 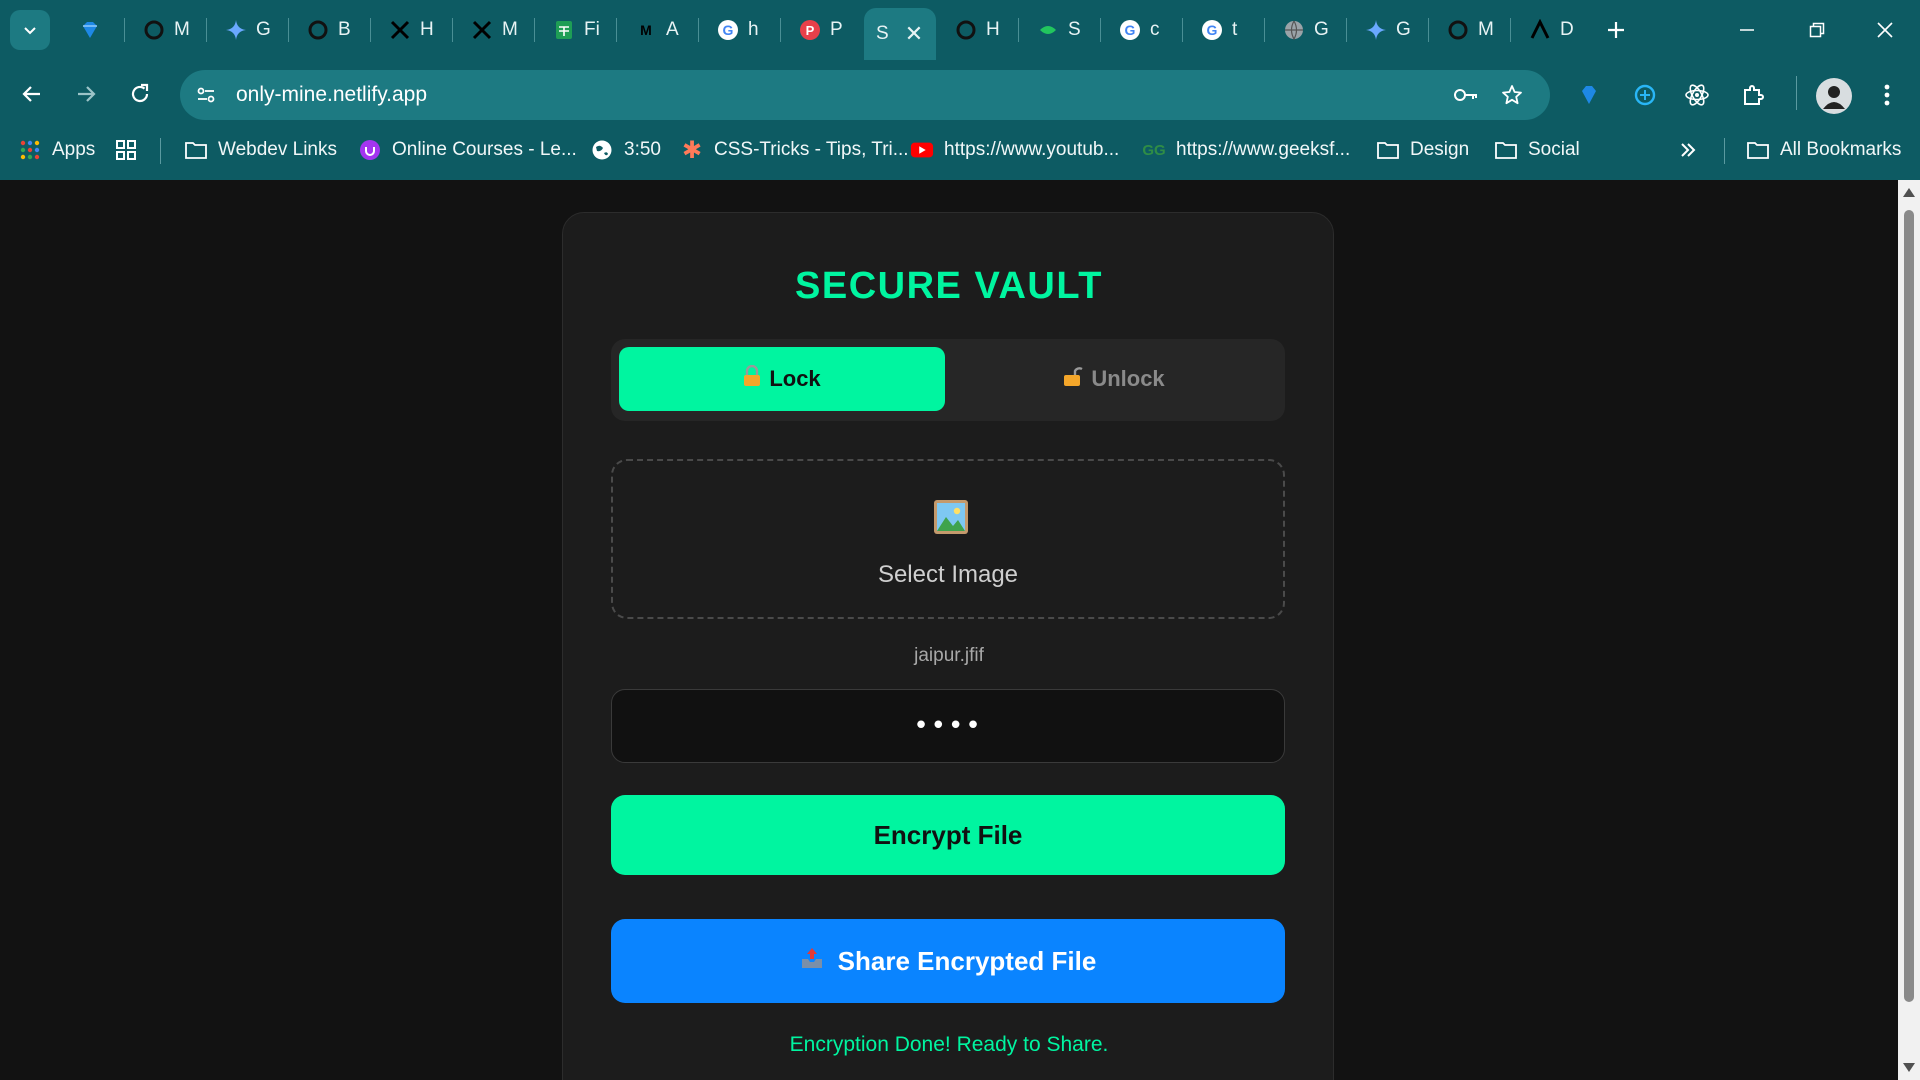 What do you see at coordinates (370, 150) in the screenshot?
I see `udemy-icon` at bounding box center [370, 150].